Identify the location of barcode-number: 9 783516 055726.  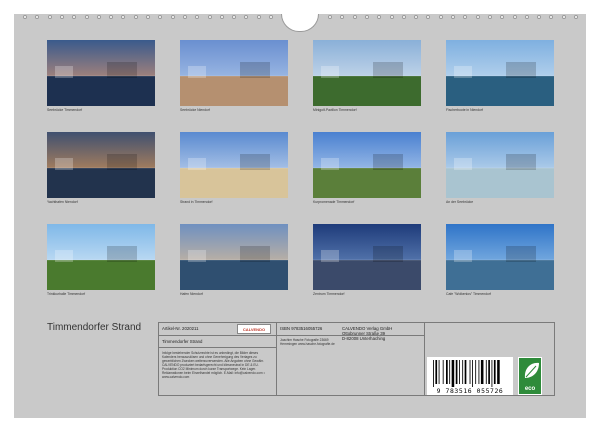
(470, 391).